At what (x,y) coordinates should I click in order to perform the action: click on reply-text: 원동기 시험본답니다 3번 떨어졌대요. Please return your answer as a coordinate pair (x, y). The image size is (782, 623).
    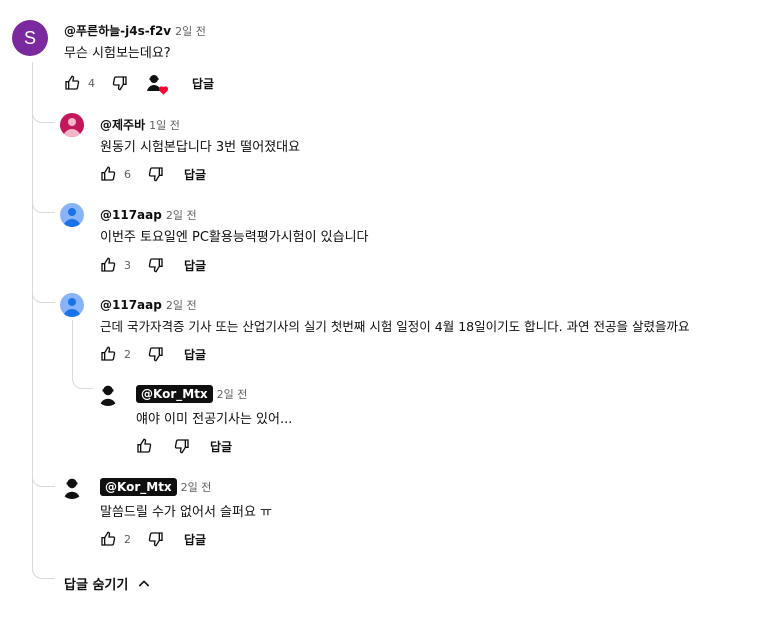
    Looking at the image, I should click on (200, 147).